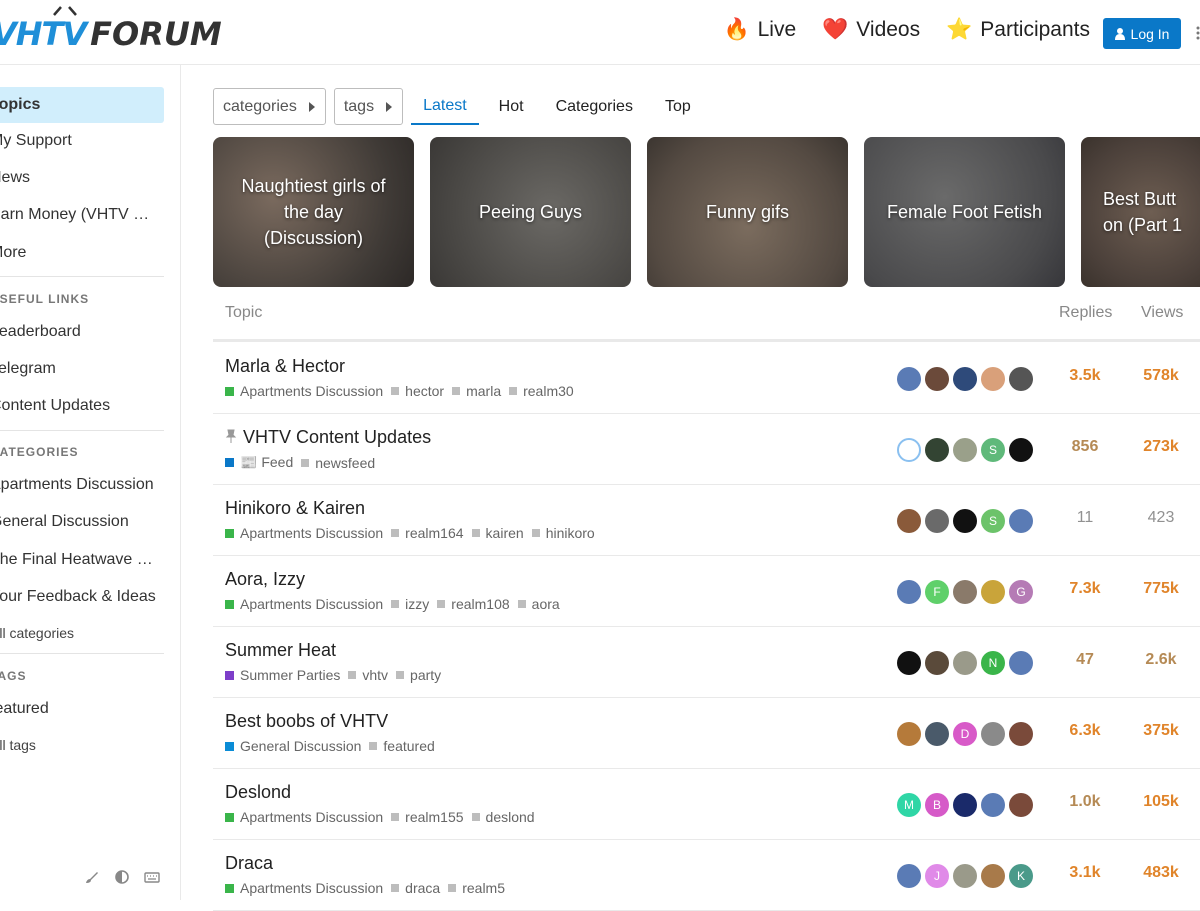  I want to click on avatar: F, so click(937, 592).